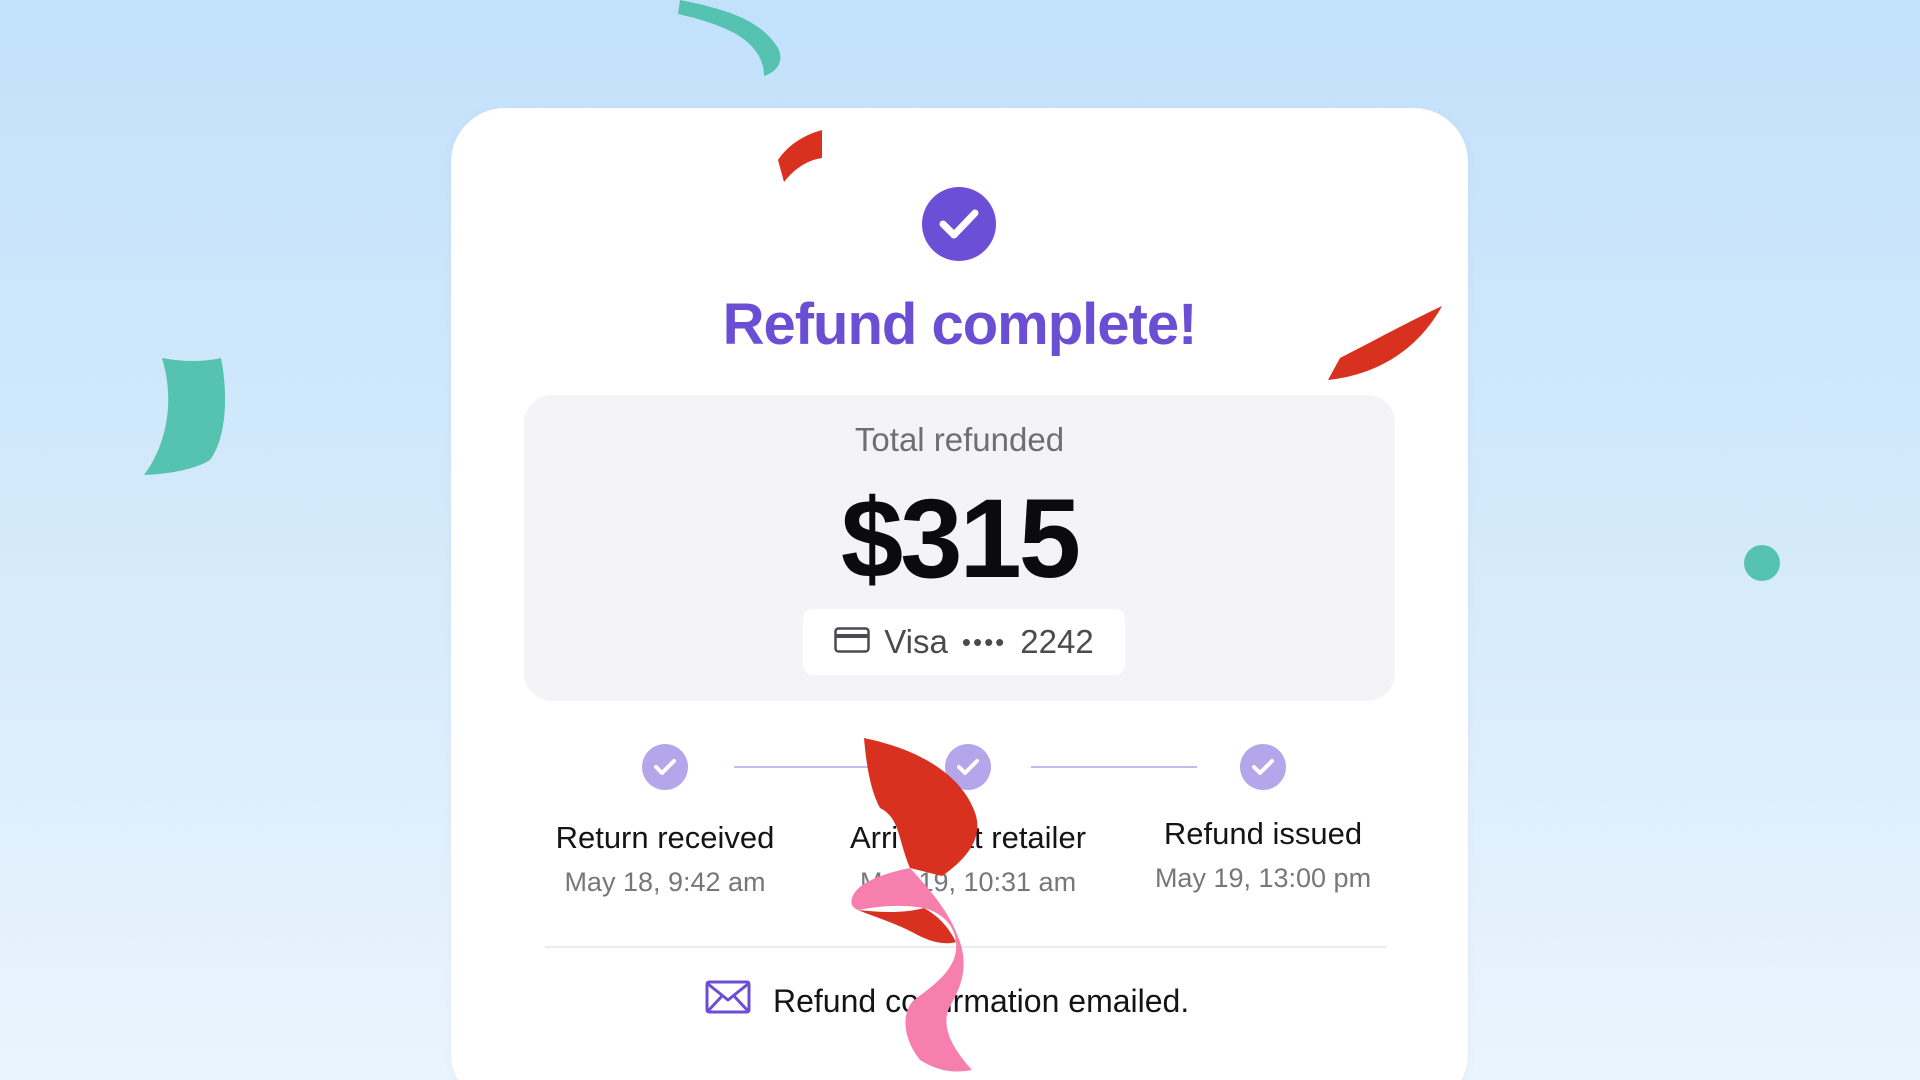 The height and width of the screenshot is (1080, 1920). Describe the element at coordinates (916, 641) in the screenshot. I see `payment-brand: Visa` at that location.